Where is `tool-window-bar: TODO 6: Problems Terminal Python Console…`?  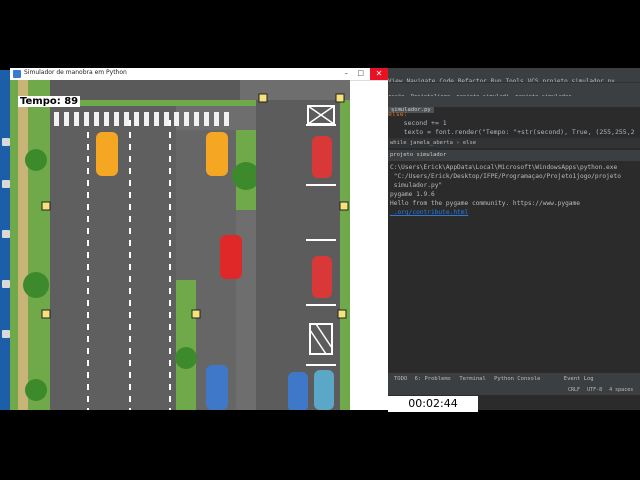 tool-window-bar: TODO 6: Problems Terminal Python Console… is located at coordinates (514, 379).